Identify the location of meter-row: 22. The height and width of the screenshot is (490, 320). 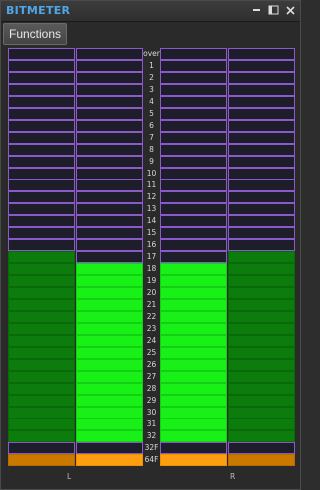
(150, 317).